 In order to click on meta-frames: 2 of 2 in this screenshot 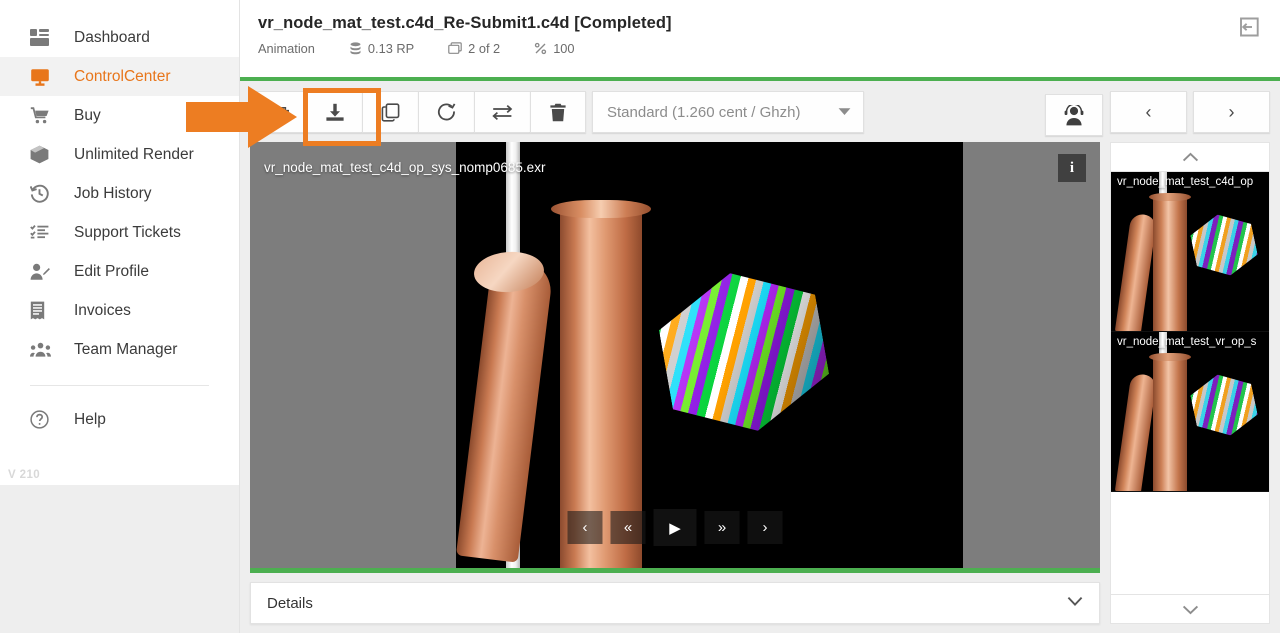, I will do `click(474, 48)`.